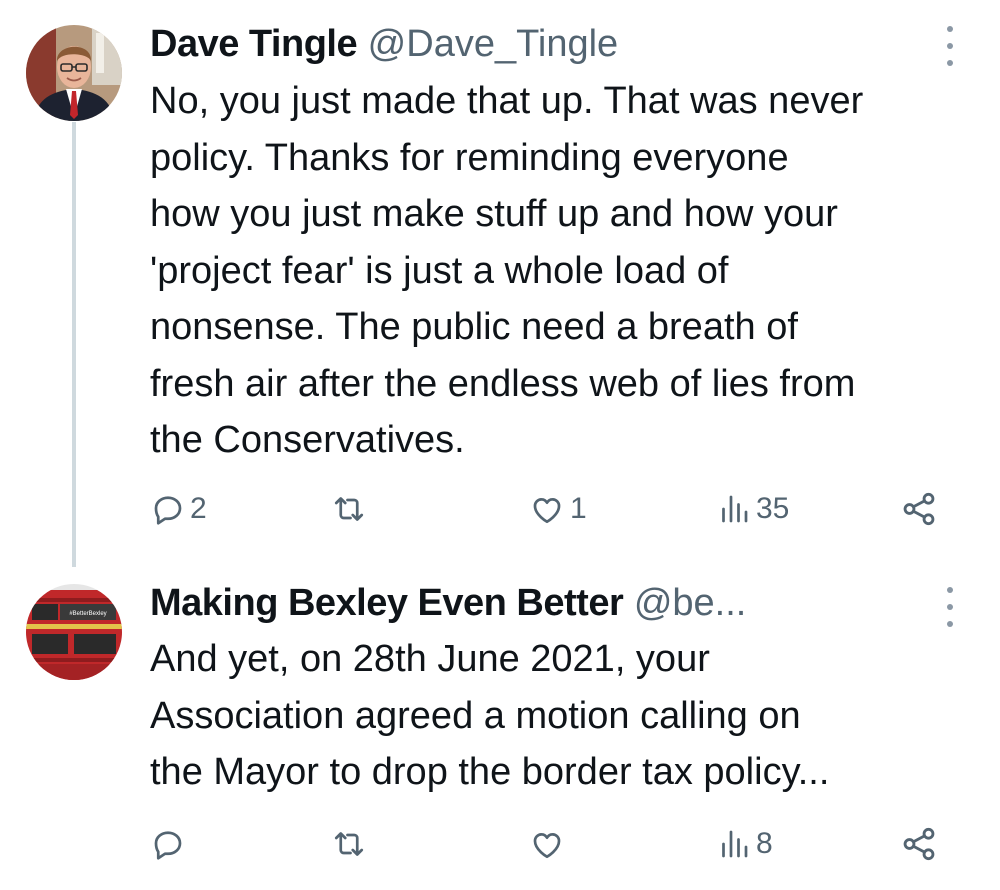 The image size is (1000, 890). I want to click on views-count: 35, so click(773, 508).